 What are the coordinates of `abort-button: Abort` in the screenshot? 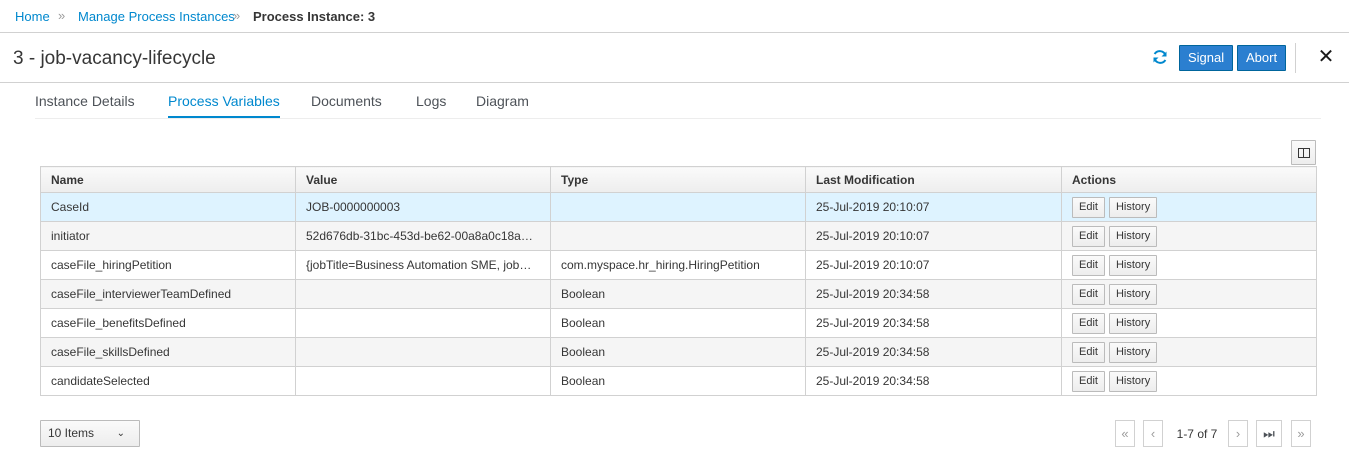 It's located at (1262, 58).